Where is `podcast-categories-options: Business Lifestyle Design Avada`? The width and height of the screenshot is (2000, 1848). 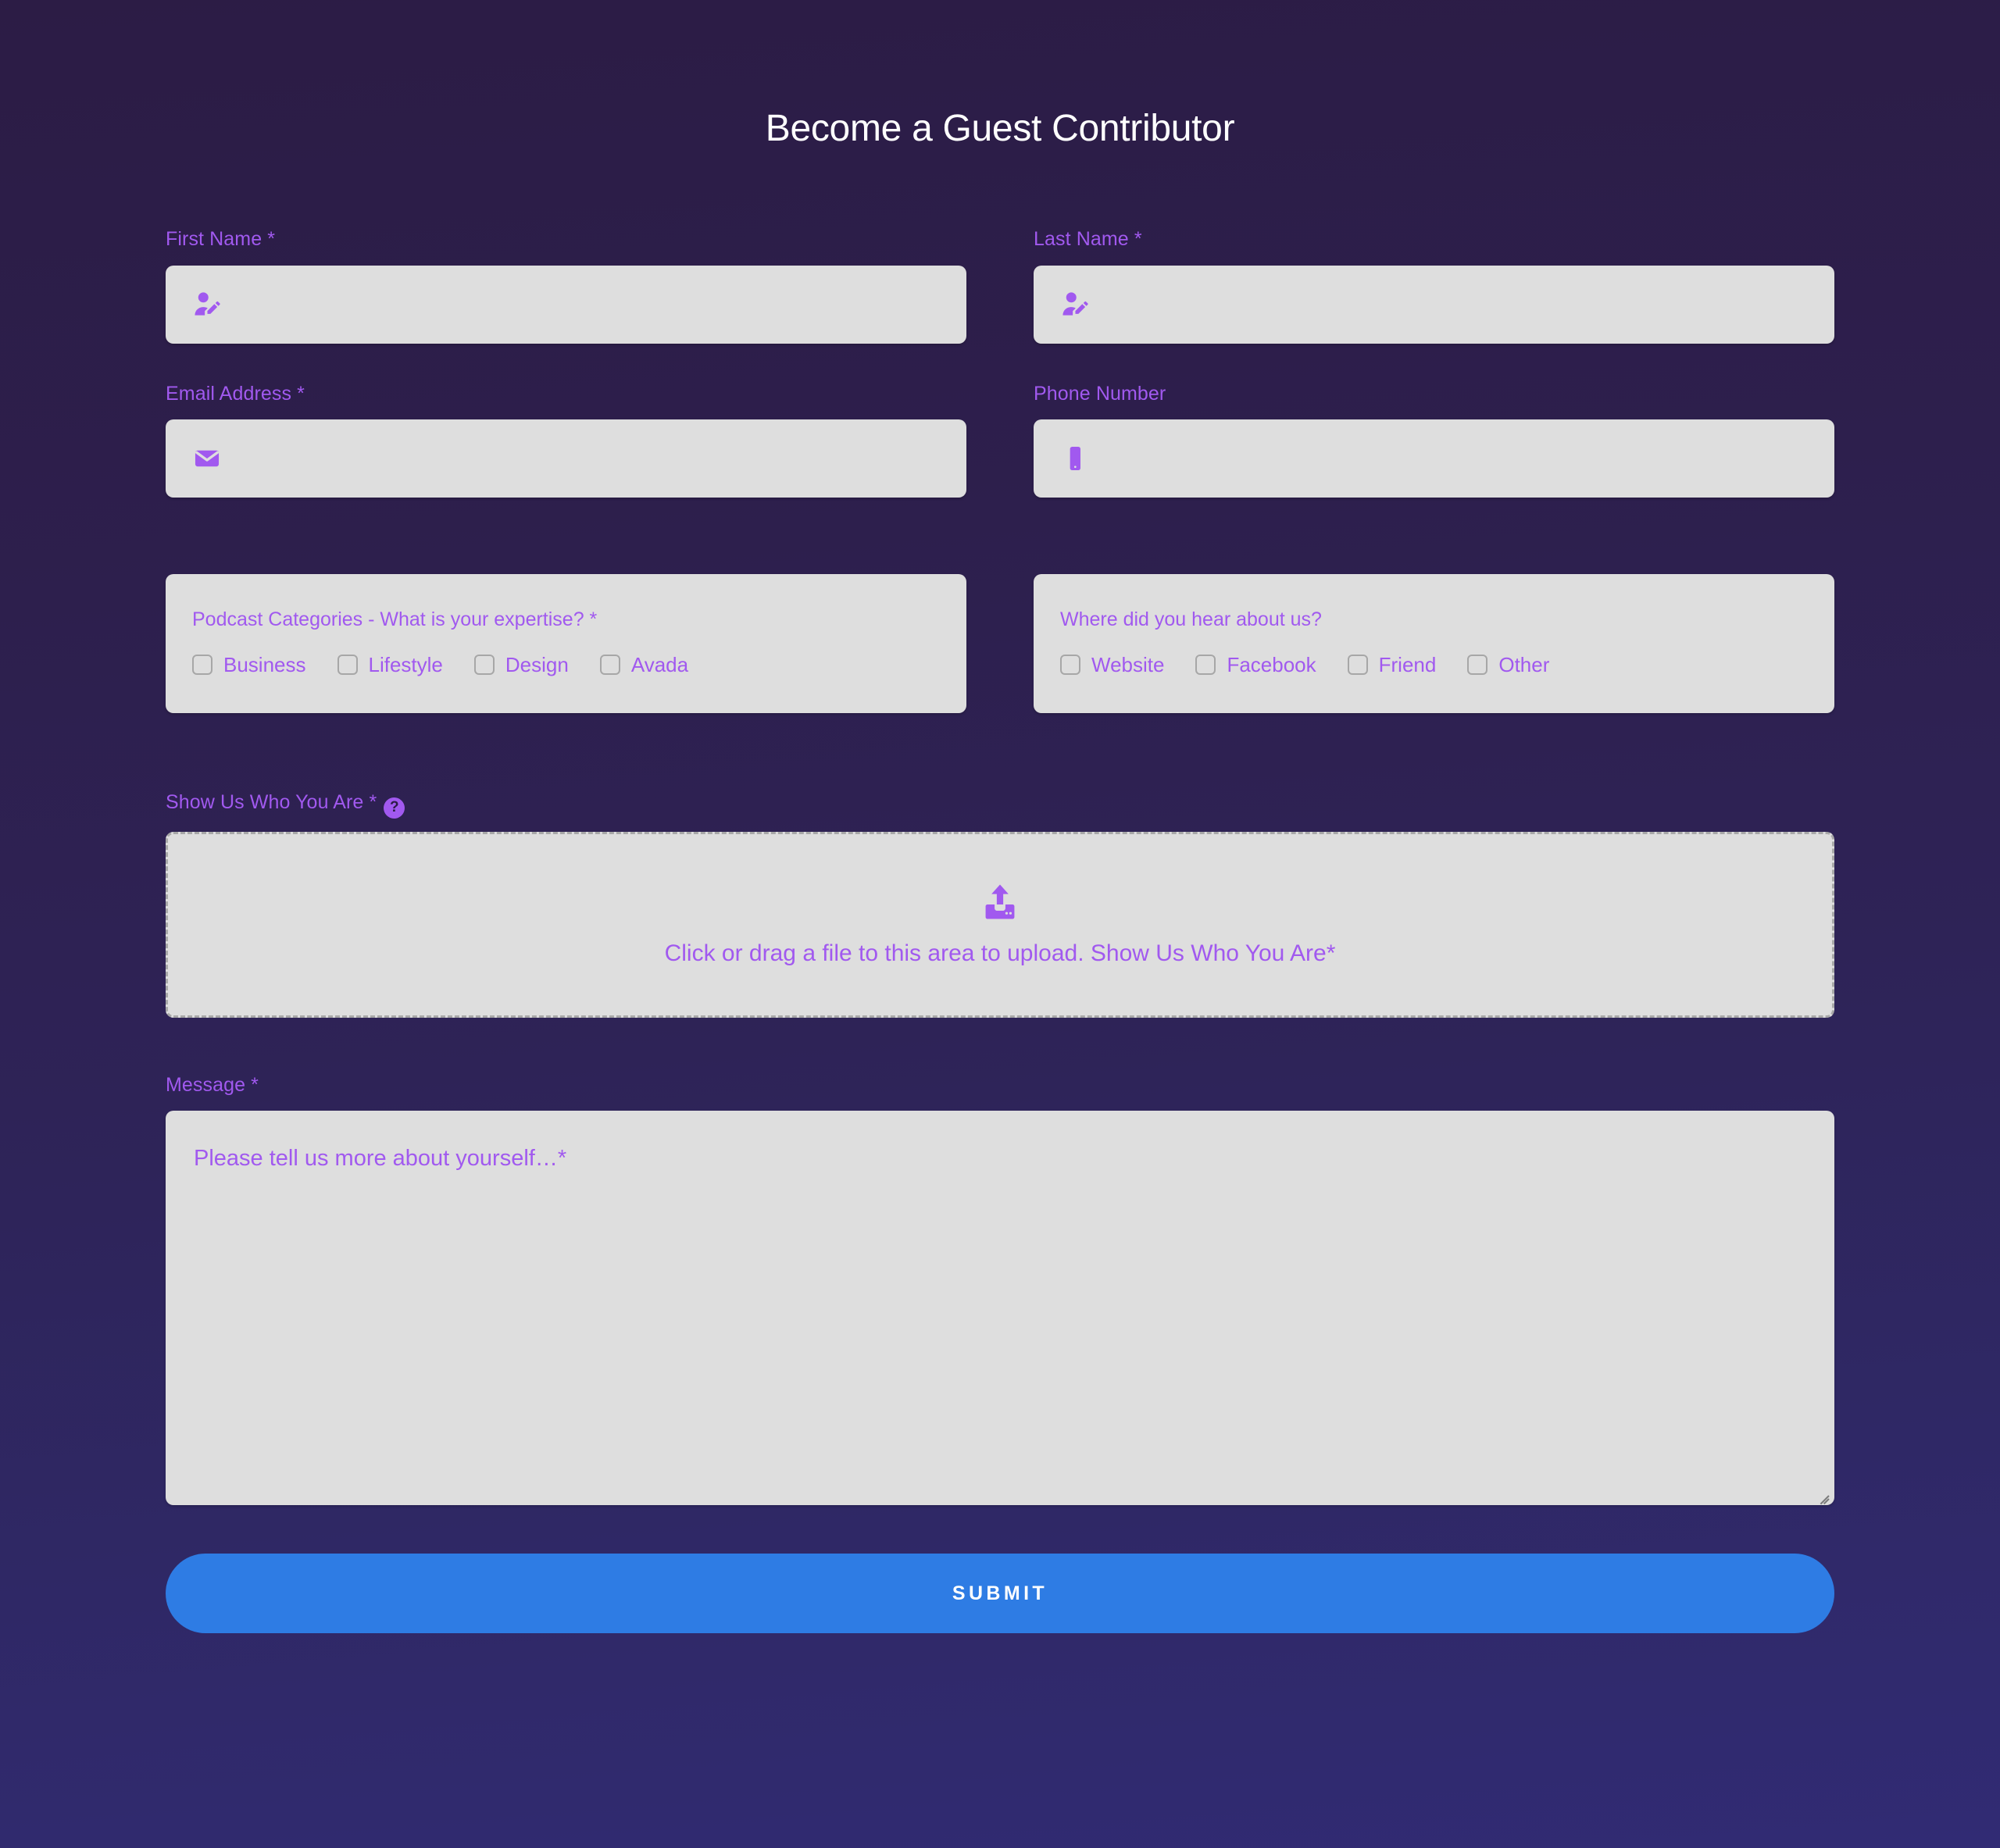 podcast-categories-options: Business Lifestyle Design Avada is located at coordinates (566, 664).